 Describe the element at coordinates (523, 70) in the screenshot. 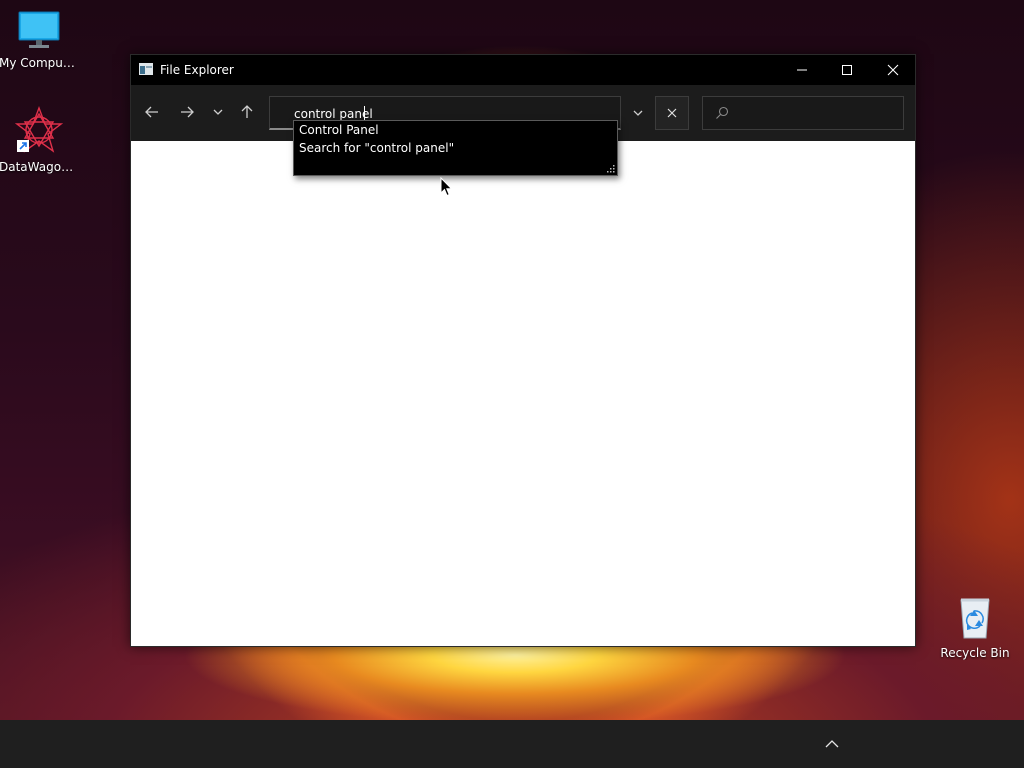

I see `title-bar: File Explorer` at that location.